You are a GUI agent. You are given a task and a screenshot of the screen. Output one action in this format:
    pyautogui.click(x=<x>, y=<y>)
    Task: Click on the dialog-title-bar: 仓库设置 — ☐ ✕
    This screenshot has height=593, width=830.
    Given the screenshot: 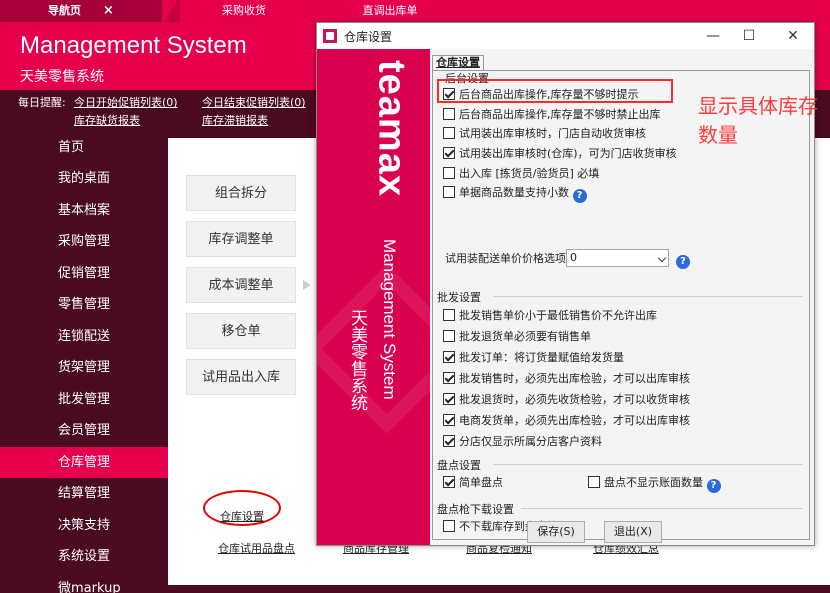 What is the action you would take?
    pyautogui.click(x=565, y=36)
    